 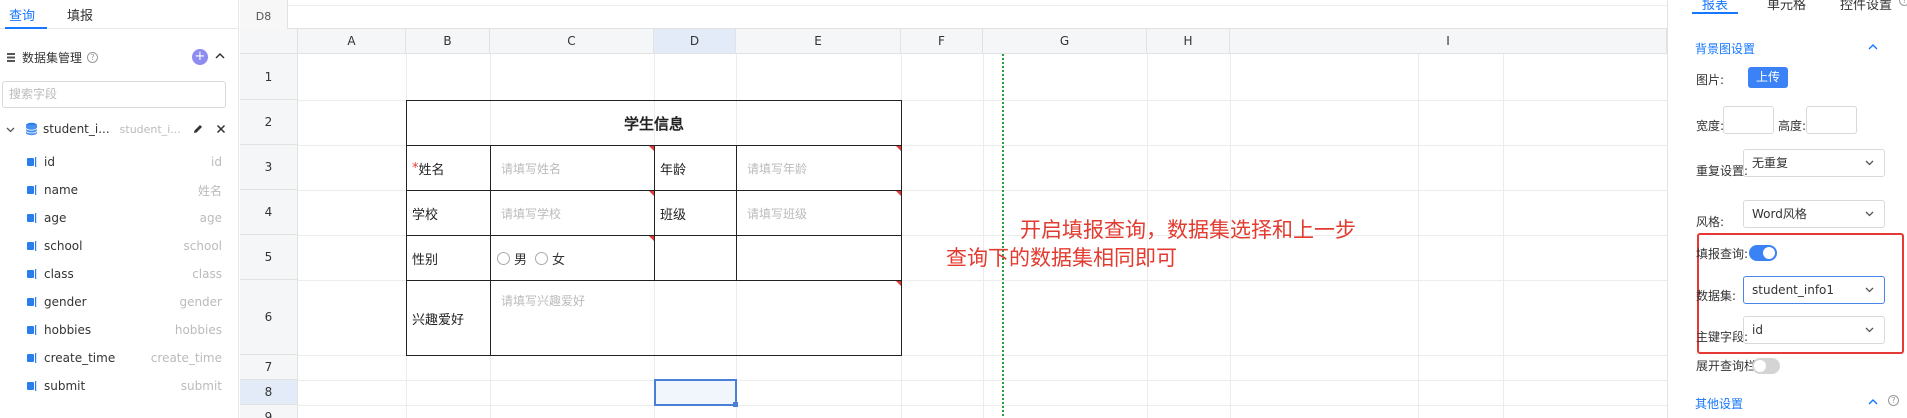 What do you see at coordinates (735, 404) in the screenshot?
I see `fill-handle` at bounding box center [735, 404].